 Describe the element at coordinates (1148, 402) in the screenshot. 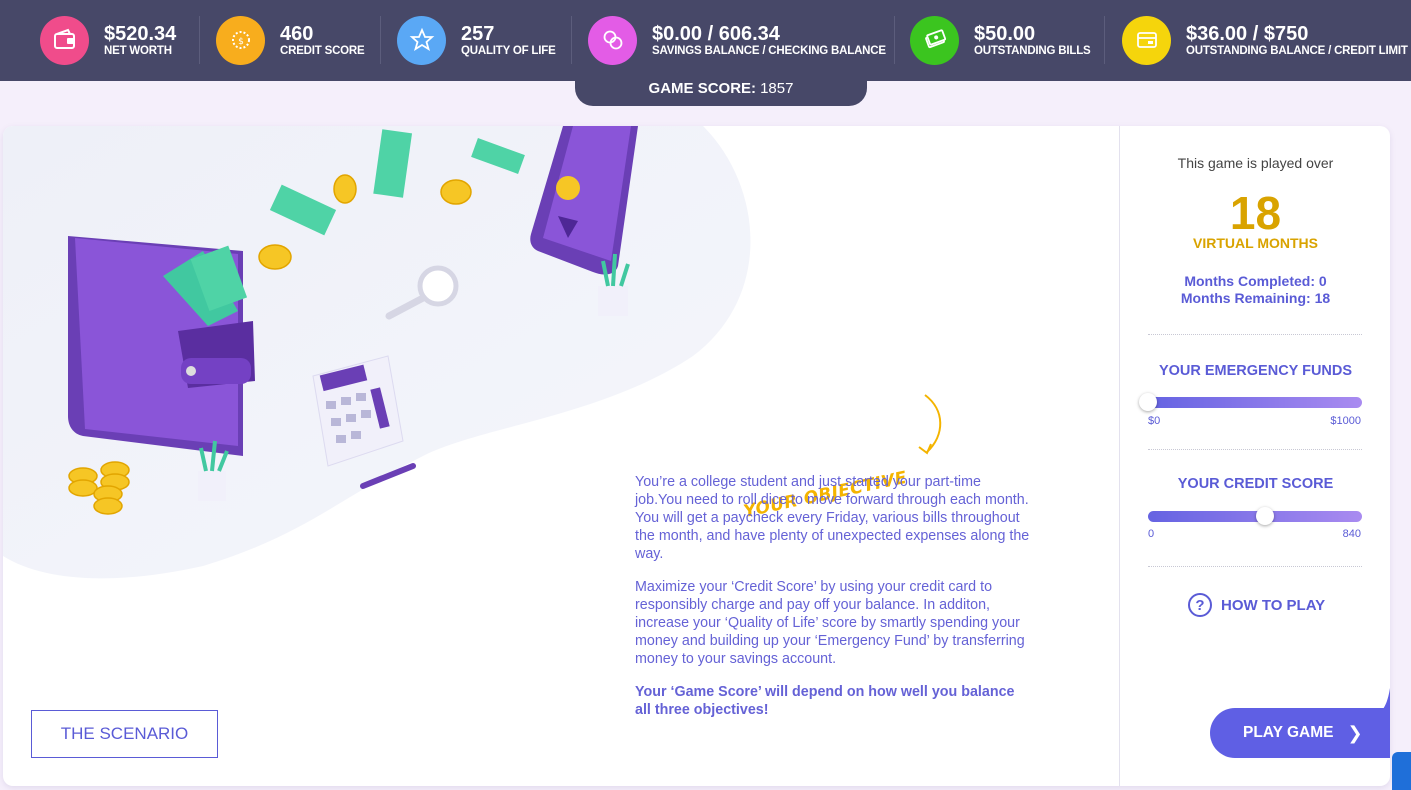

I see `emergency-funds-thumb` at that location.